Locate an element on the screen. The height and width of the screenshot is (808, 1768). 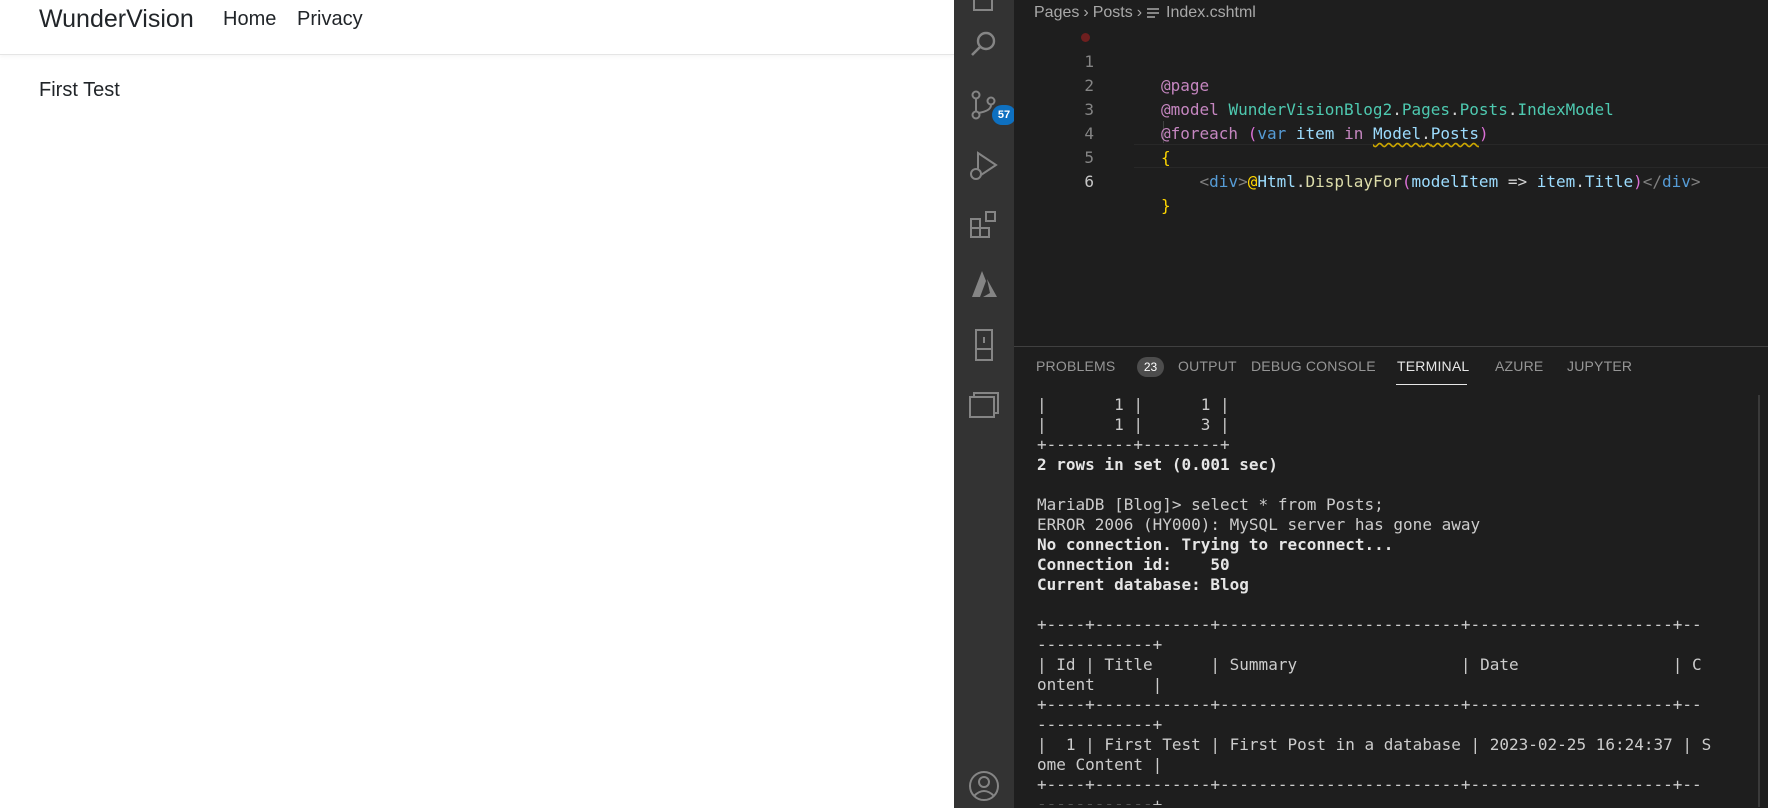
nav-link-home: Home is located at coordinates (249, 19).